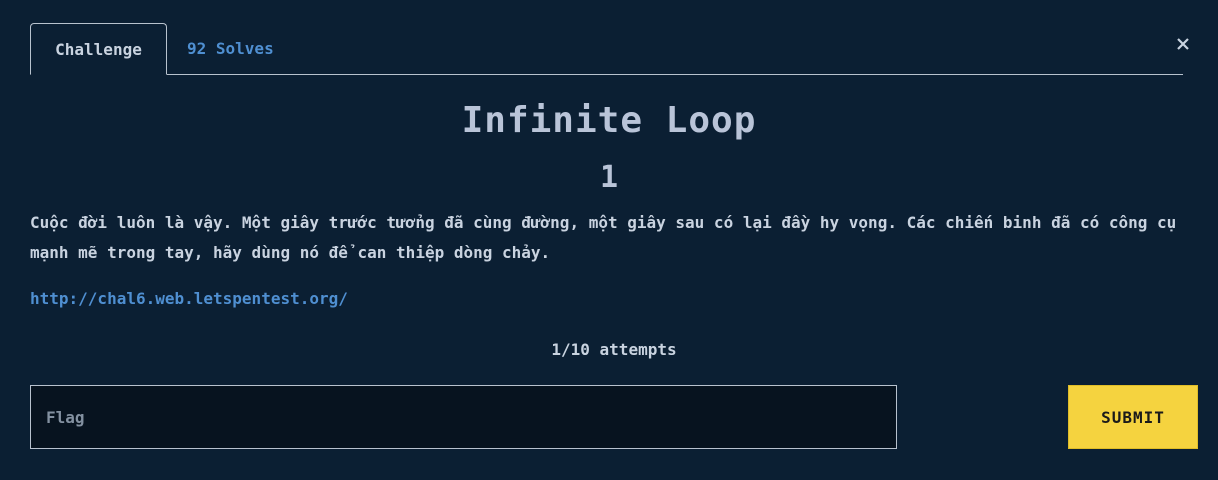 The height and width of the screenshot is (480, 1218). Describe the element at coordinates (609, 177) in the screenshot. I see `challenge-value: 1` at that location.